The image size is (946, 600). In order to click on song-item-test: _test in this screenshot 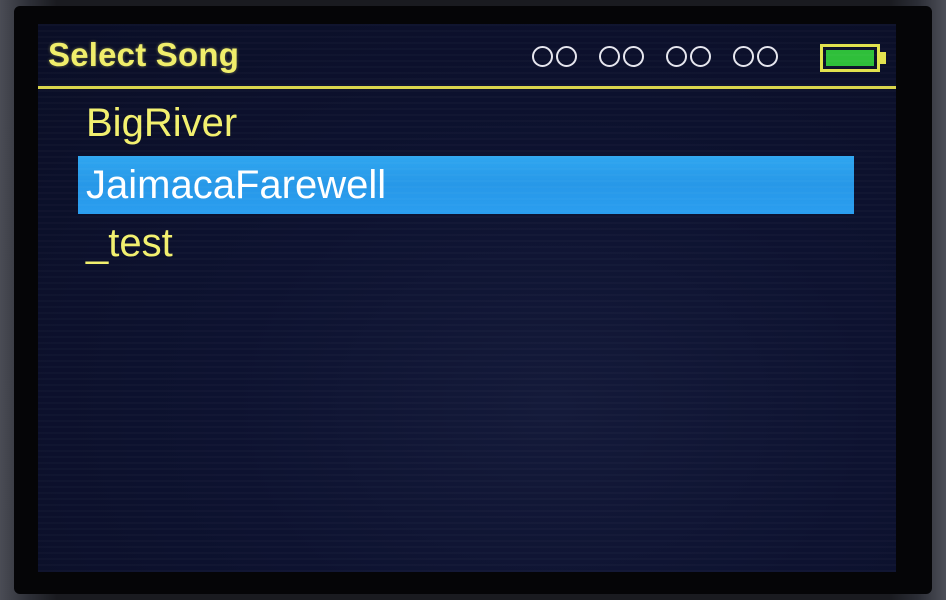, I will do `click(466, 243)`.